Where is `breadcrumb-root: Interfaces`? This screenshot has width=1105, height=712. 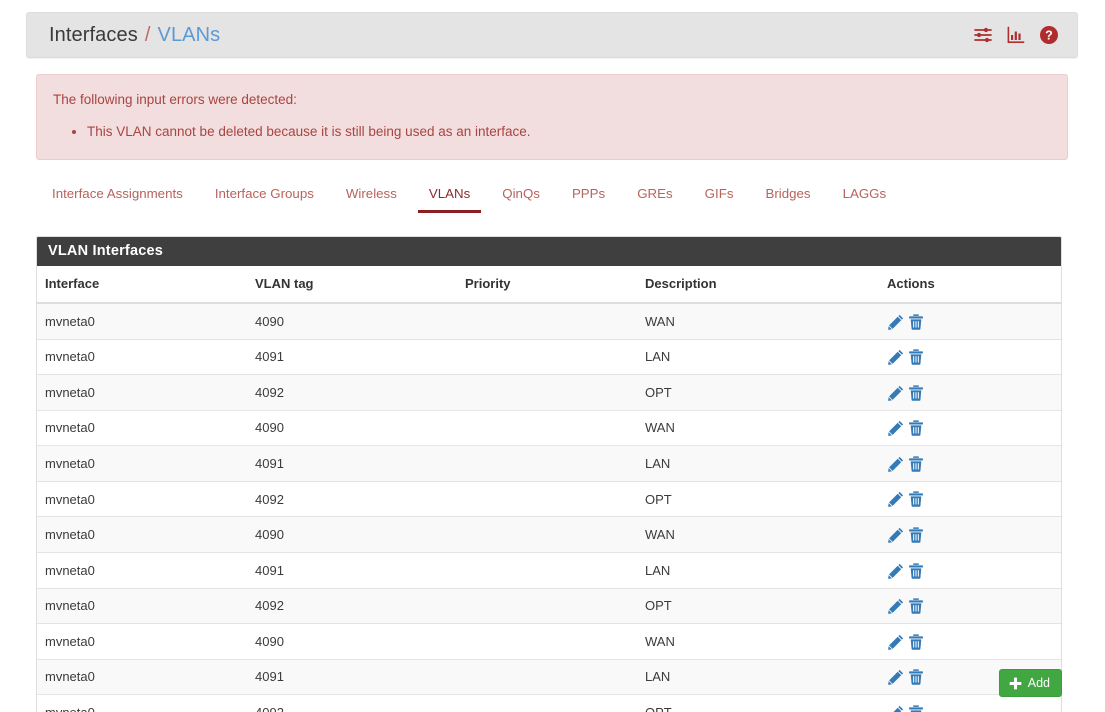
breadcrumb-root: Interfaces is located at coordinates (93, 35).